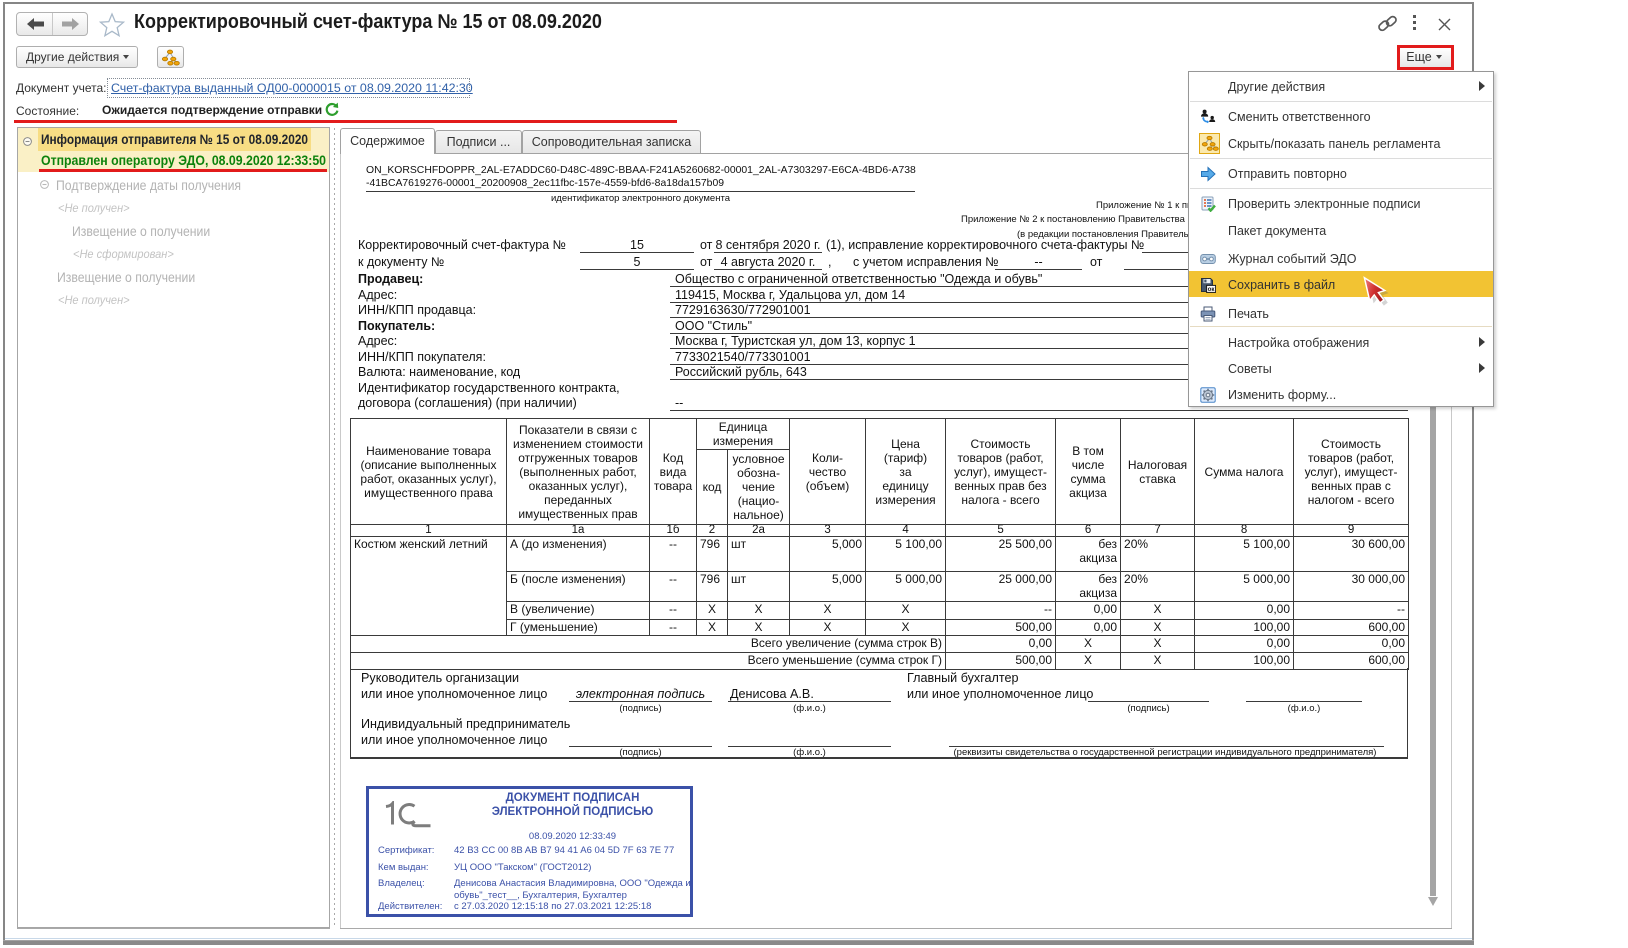 This screenshot has width=1628, height=948. What do you see at coordinates (1212, 289) in the screenshot?
I see `svg-text: ок` at bounding box center [1212, 289].